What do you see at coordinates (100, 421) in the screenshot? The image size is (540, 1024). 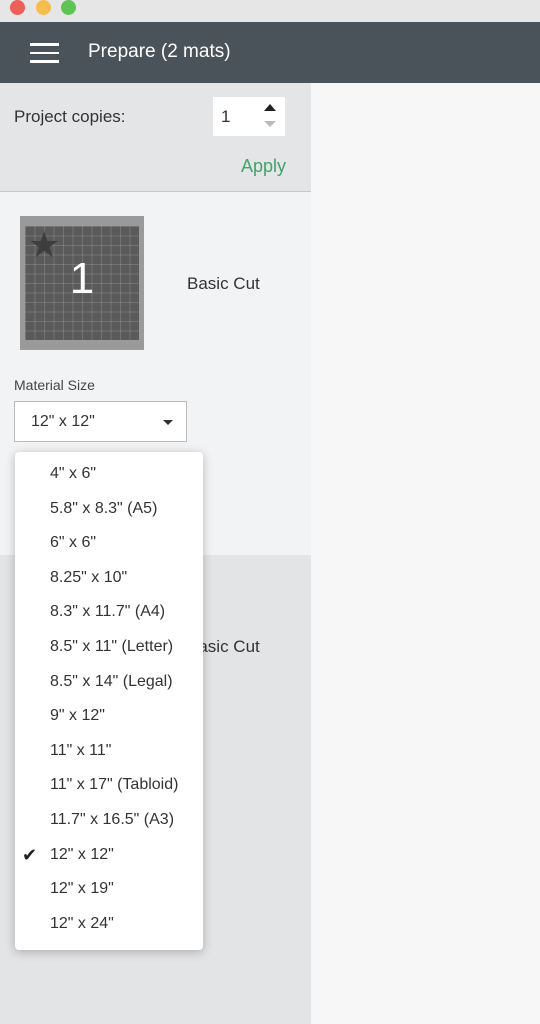 I see `material-size-select: 12" x 12"` at bounding box center [100, 421].